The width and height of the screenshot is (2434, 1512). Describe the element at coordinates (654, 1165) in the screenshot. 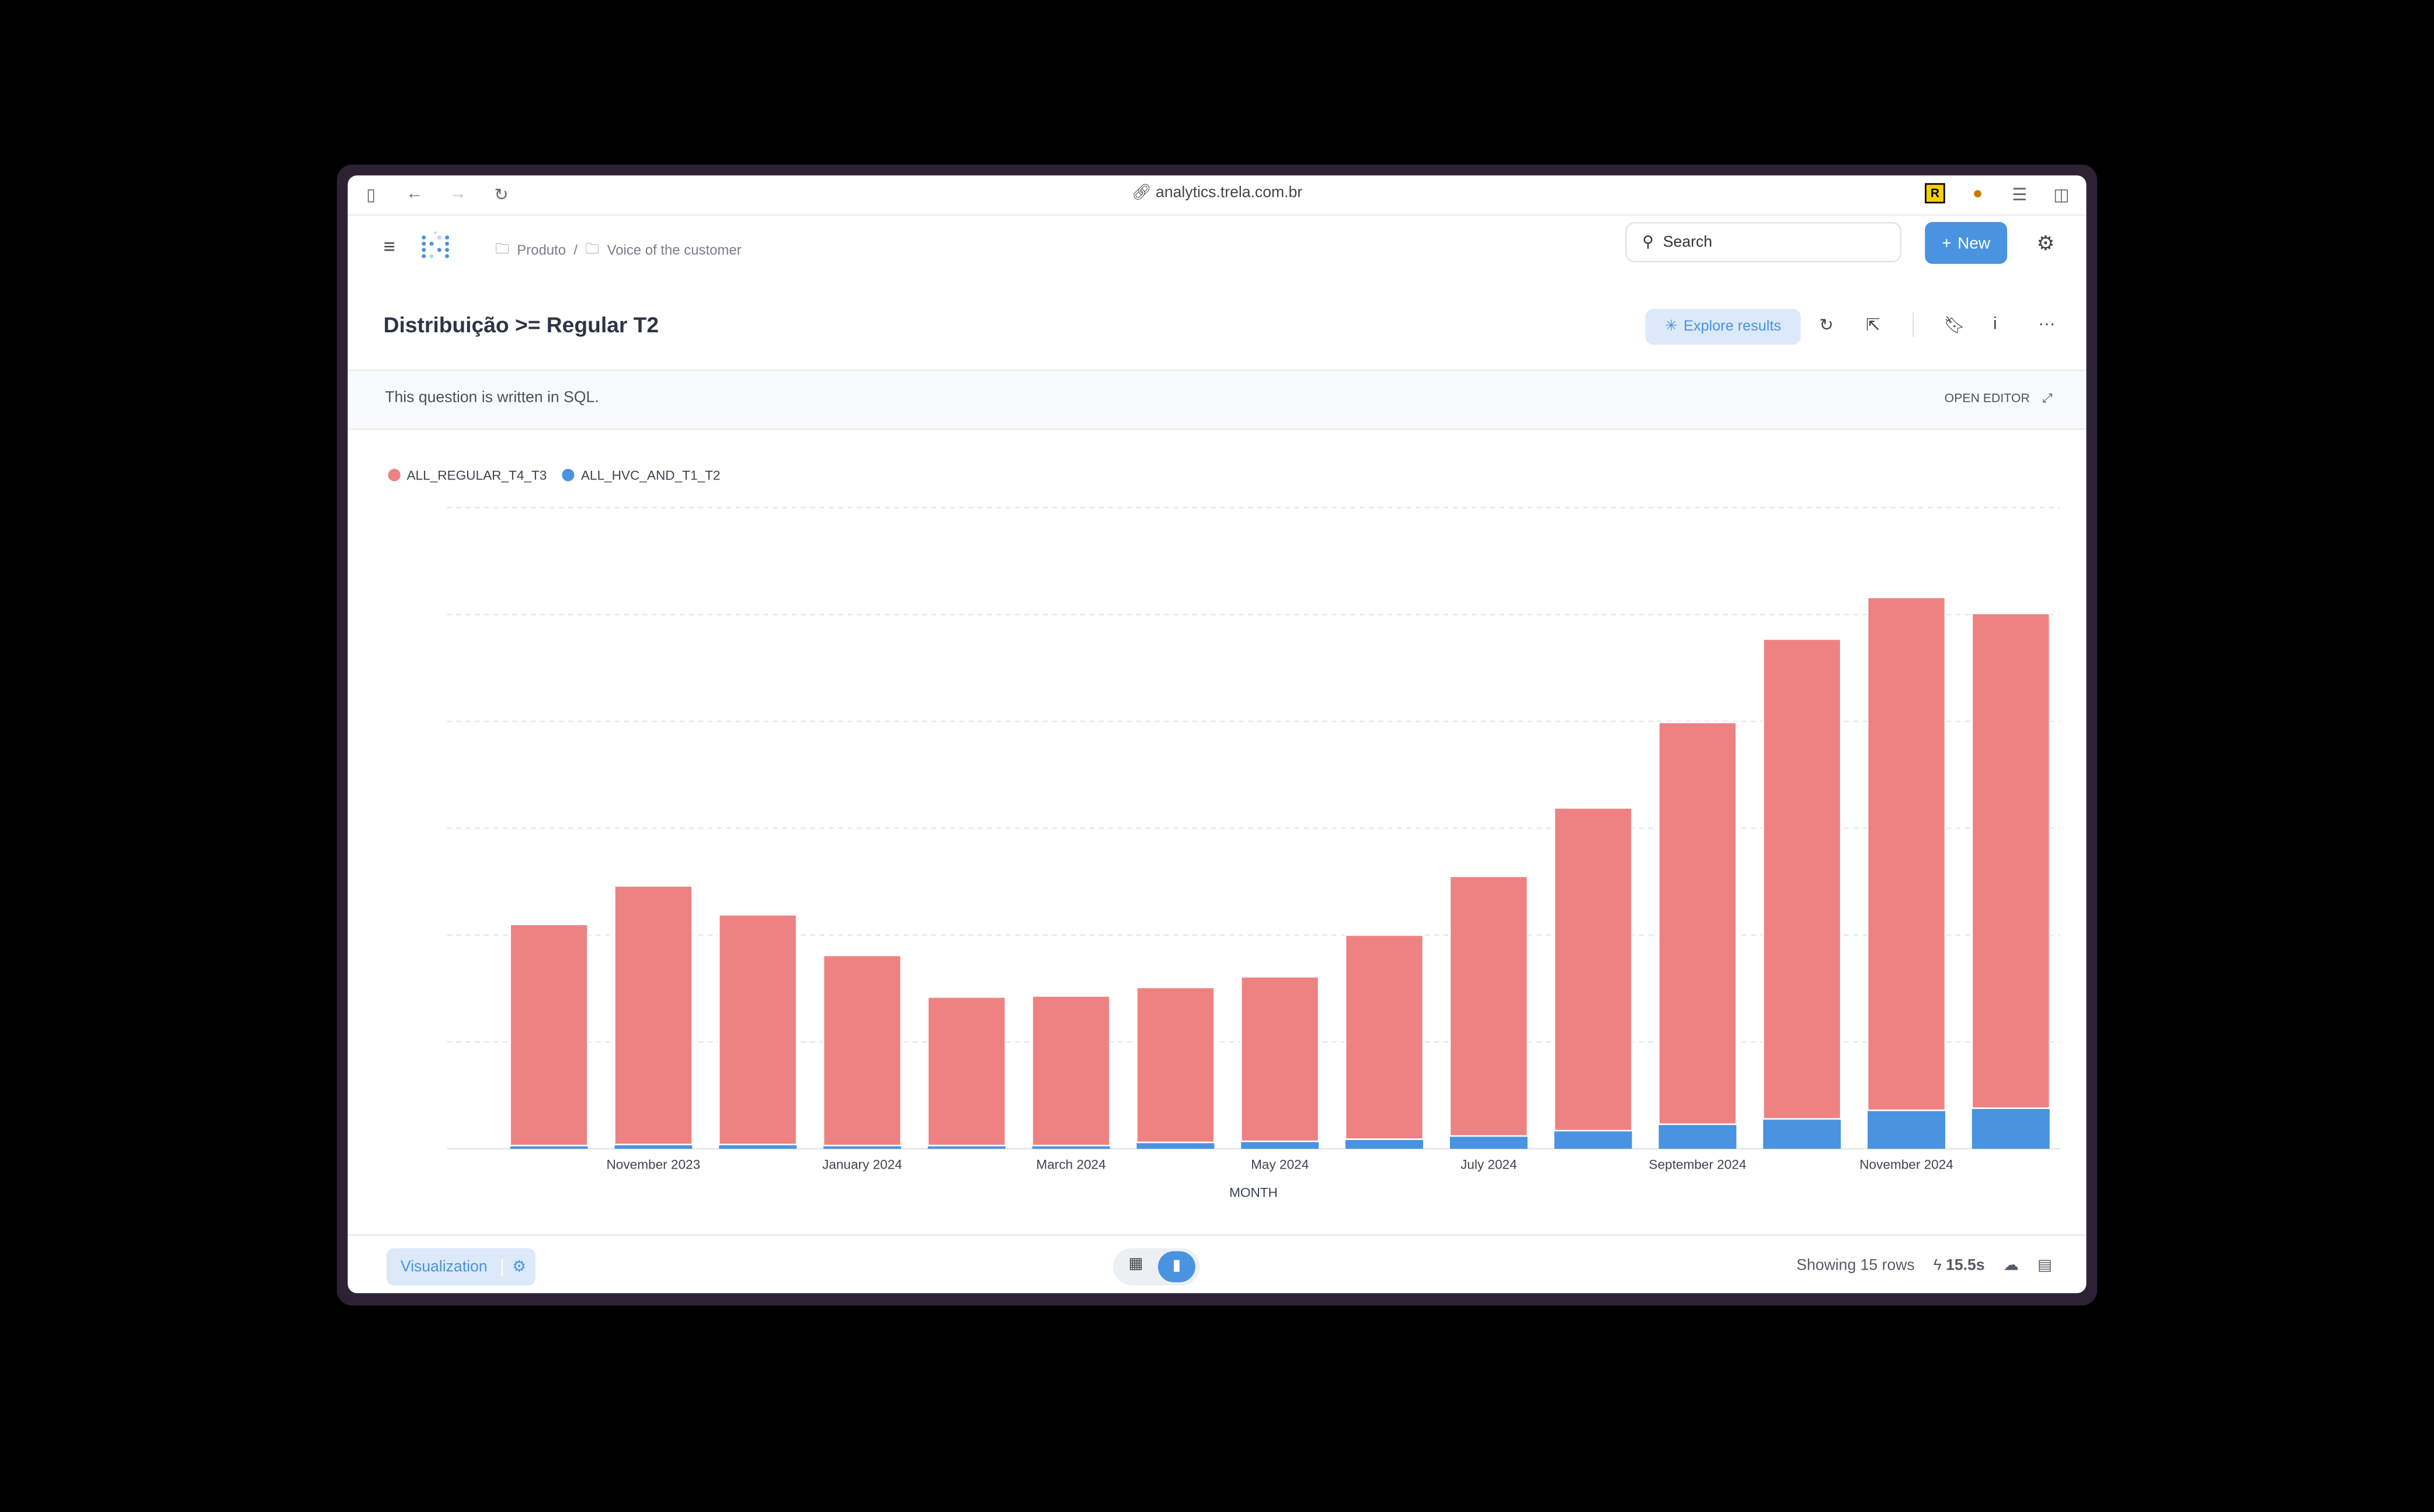

I see `x-tick-label: November 2023` at that location.